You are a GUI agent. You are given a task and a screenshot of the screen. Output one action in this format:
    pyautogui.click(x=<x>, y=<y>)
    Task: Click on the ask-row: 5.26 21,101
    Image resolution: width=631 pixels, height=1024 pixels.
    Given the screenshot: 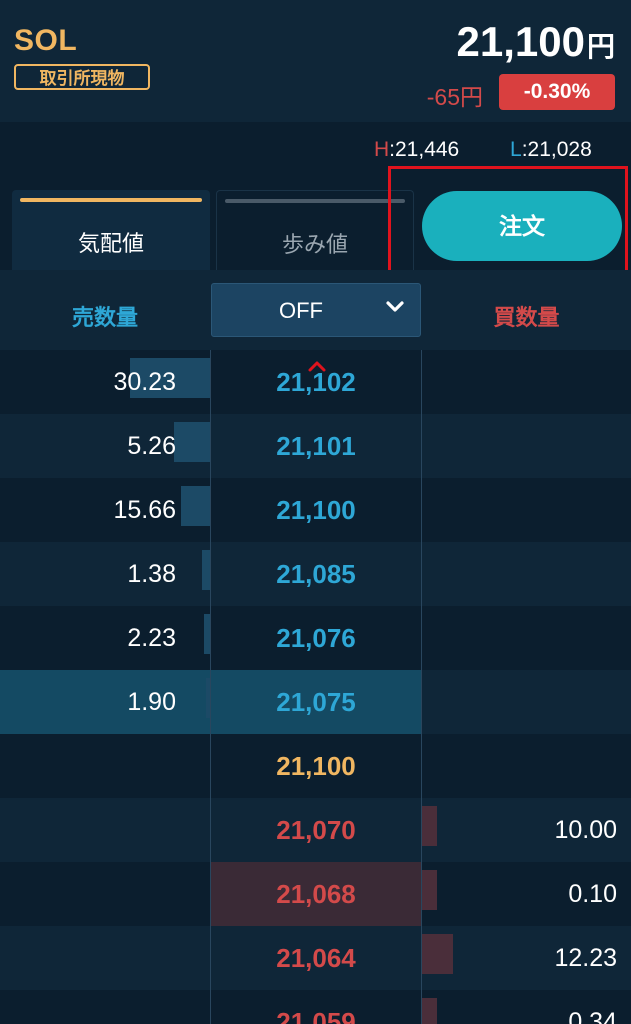 What is the action you would take?
    pyautogui.click(x=315, y=446)
    